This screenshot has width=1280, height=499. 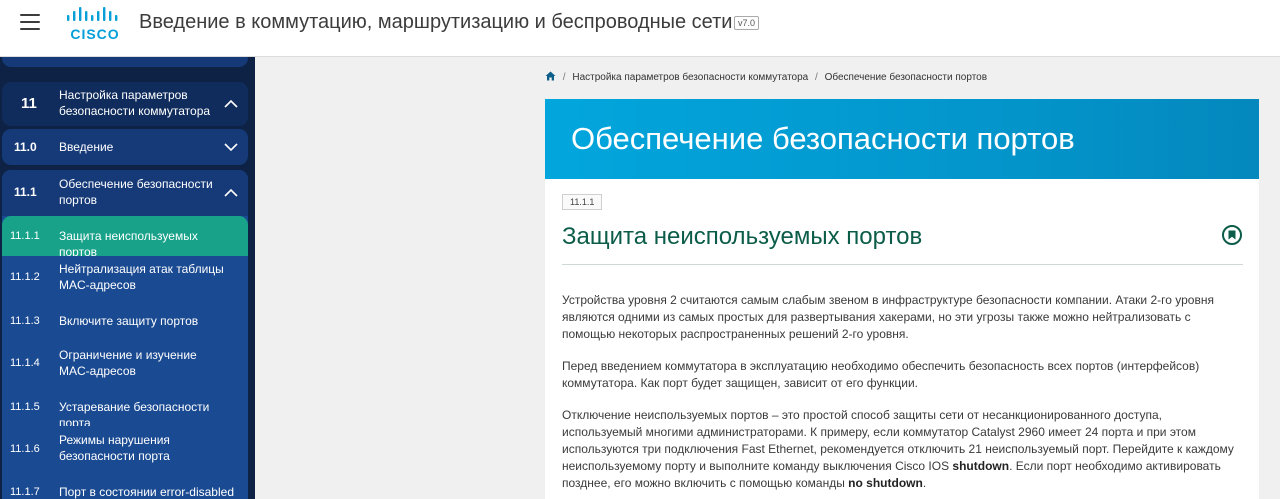 I want to click on sidebar-item-topic-11-1-5: 11.1.5 Устаревание безопасности порта, so click(x=125, y=408).